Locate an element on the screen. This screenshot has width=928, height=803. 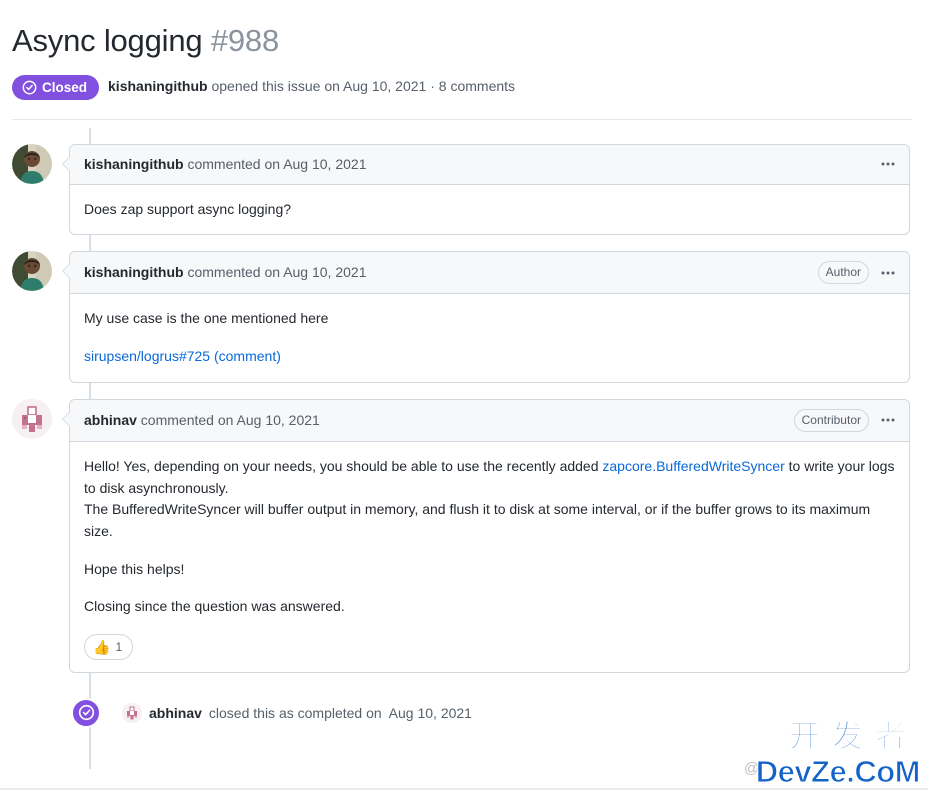
author-role-label: Author is located at coordinates (843, 273).